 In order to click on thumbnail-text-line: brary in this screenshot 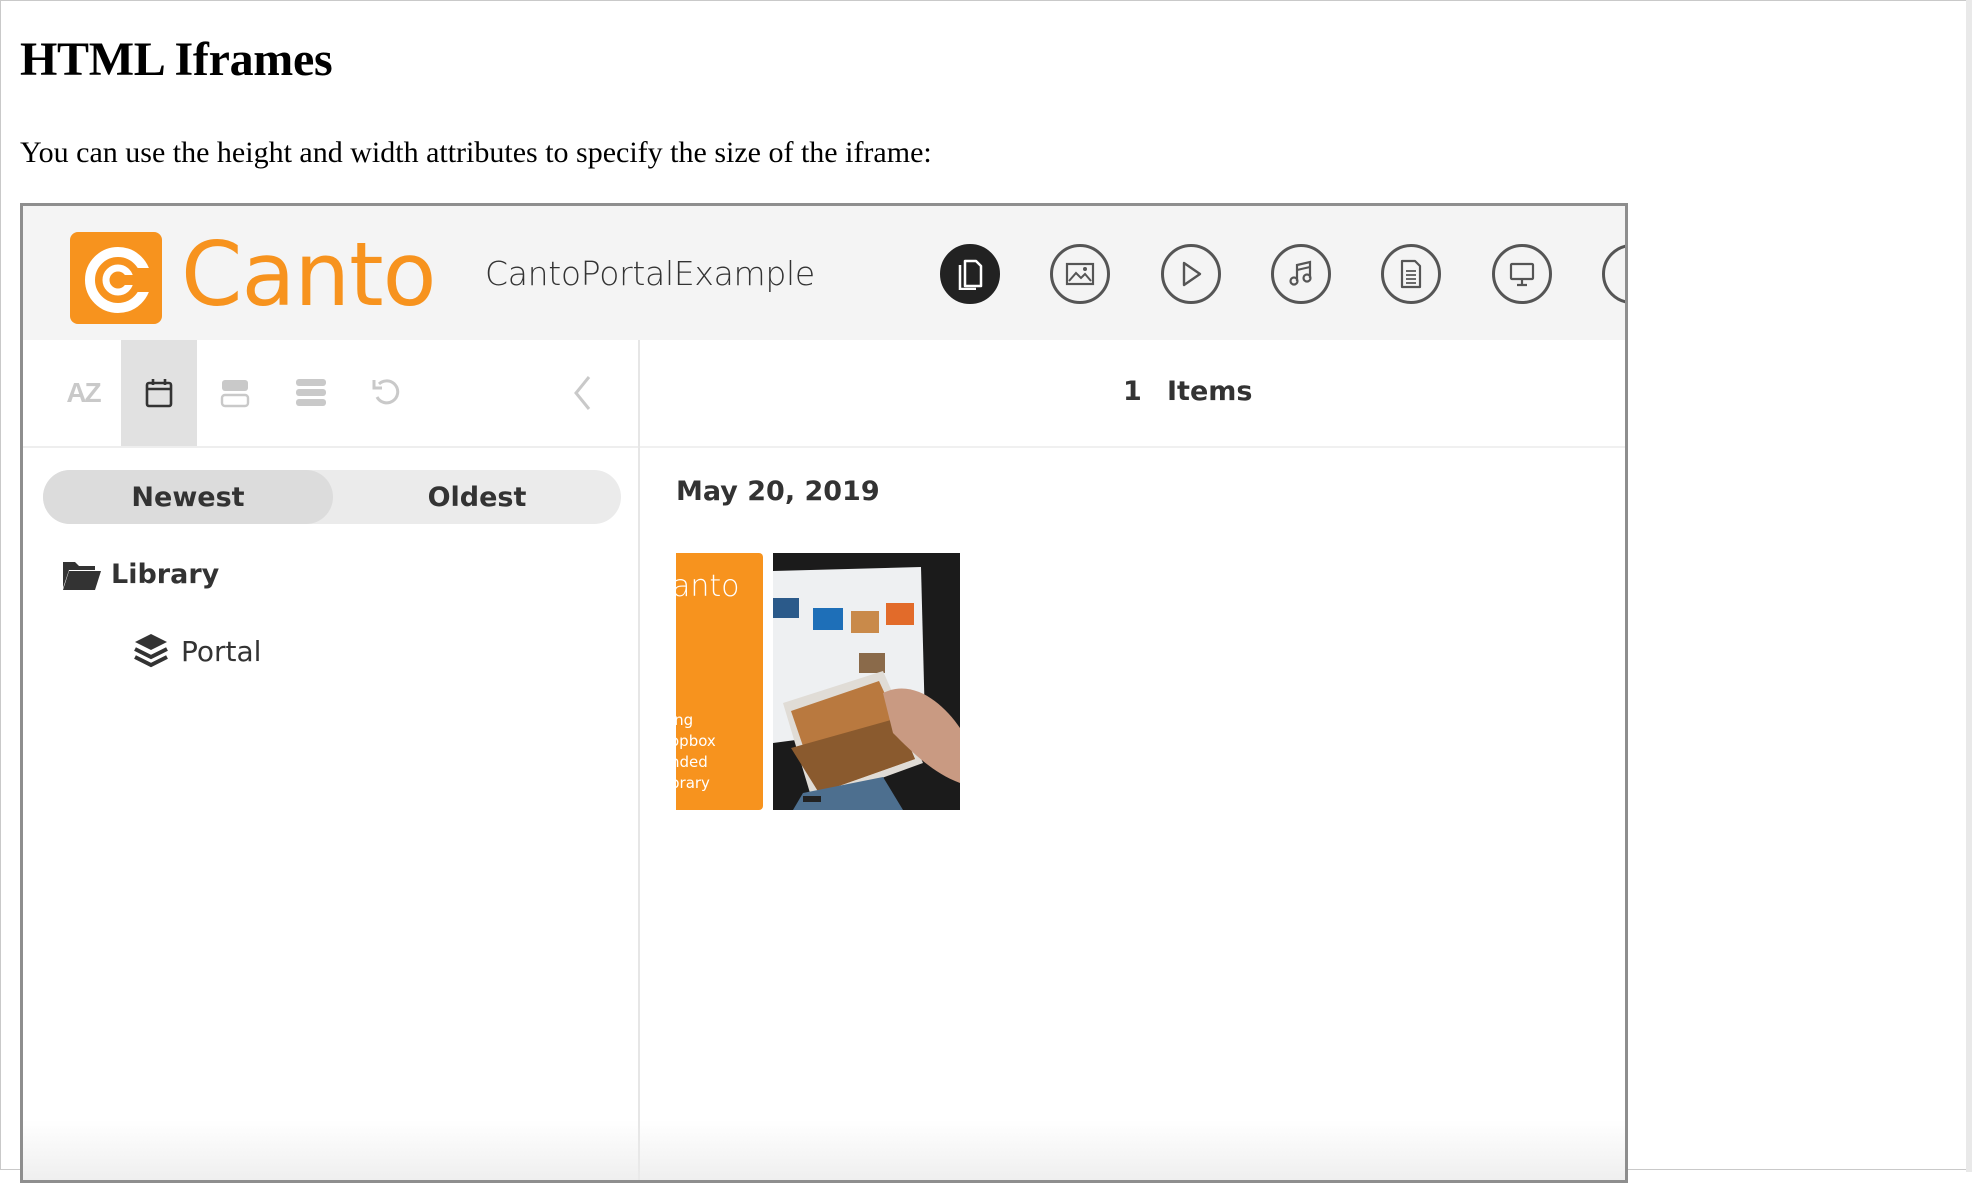, I will do `click(693, 783)`.